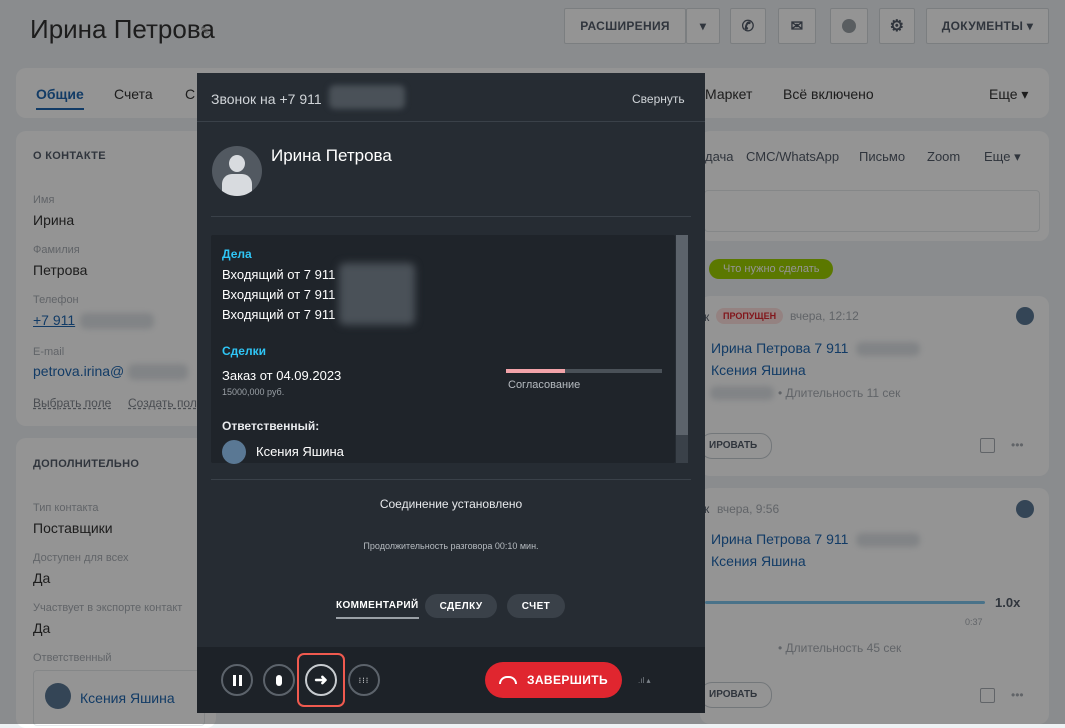 The width and height of the screenshot is (1065, 728). What do you see at coordinates (300, 451) in the screenshot?
I see `call-responsible-name: Ксения Яшина` at bounding box center [300, 451].